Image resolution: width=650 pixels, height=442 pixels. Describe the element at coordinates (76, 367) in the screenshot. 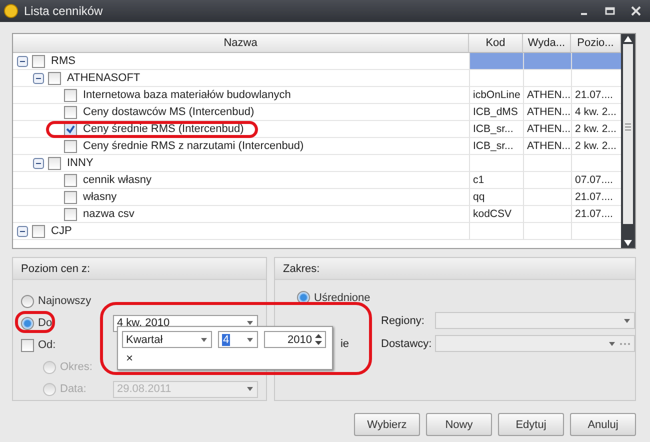

I see `option-label: Okres:` at that location.